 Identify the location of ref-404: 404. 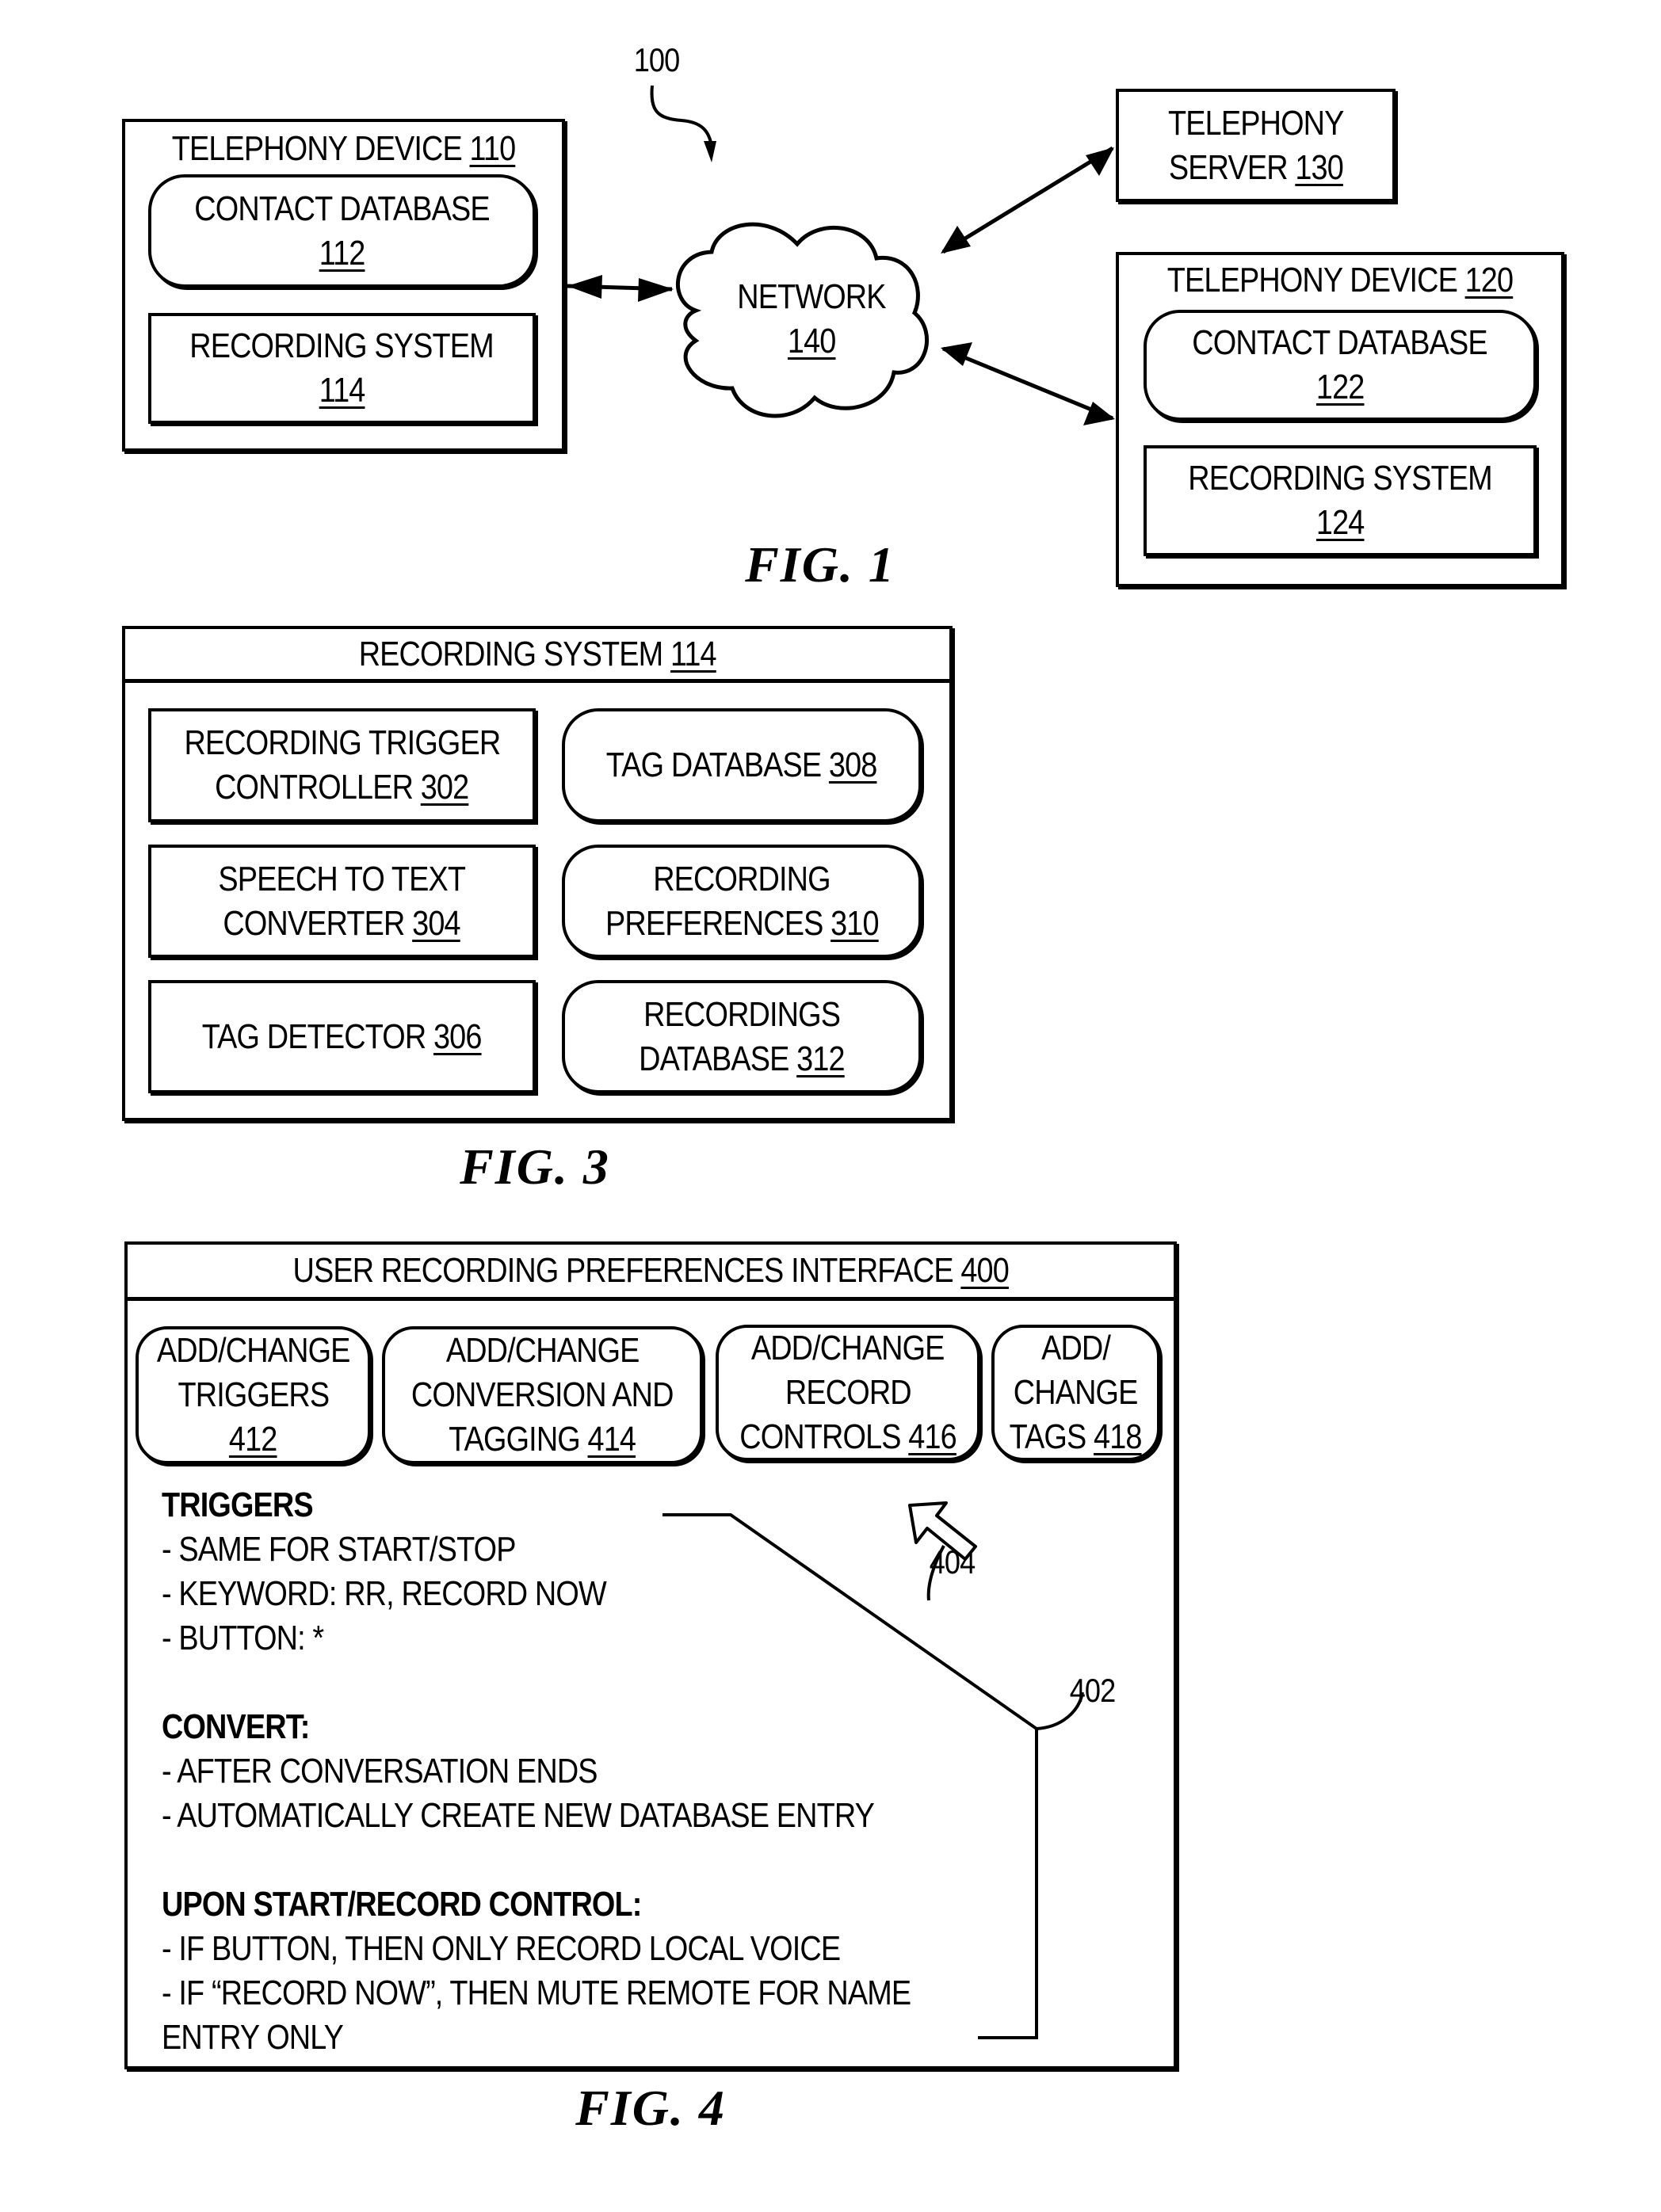
(952, 1562).